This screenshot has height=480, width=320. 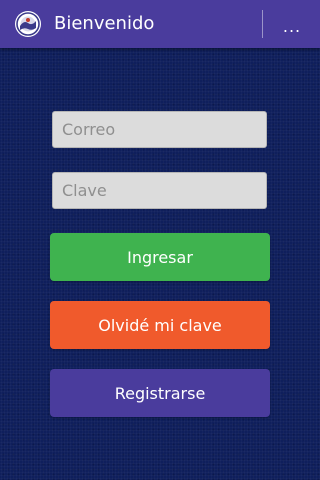 I want to click on login-button: Ingresar, so click(x=160, y=257).